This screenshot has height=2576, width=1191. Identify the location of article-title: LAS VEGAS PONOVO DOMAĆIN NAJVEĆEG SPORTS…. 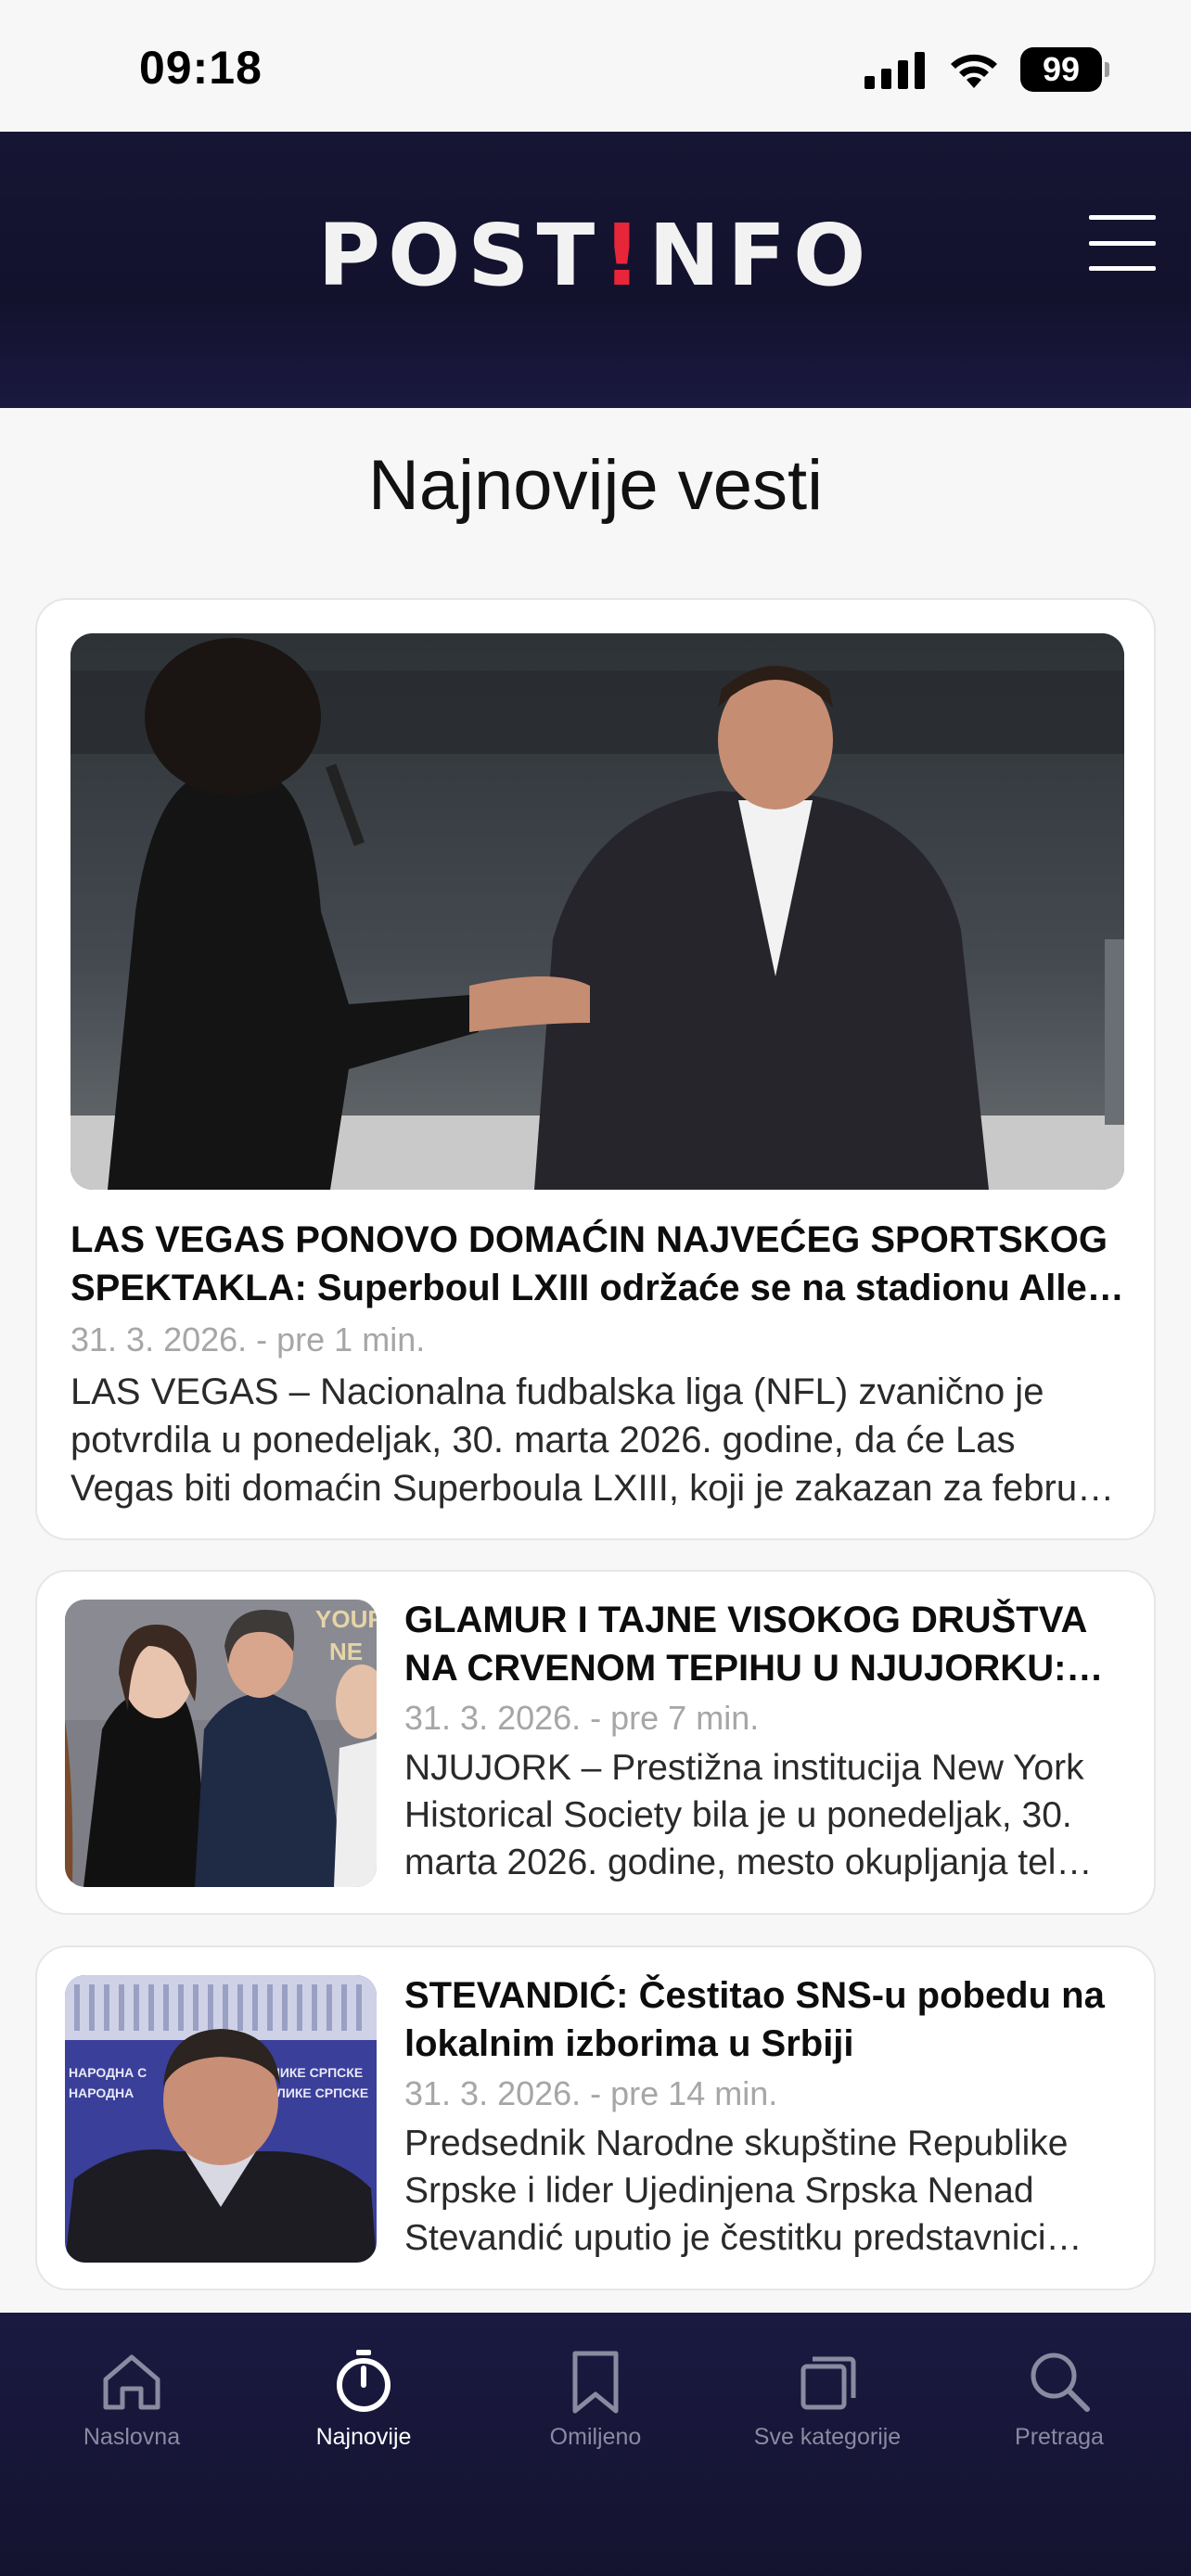
(597, 1264).